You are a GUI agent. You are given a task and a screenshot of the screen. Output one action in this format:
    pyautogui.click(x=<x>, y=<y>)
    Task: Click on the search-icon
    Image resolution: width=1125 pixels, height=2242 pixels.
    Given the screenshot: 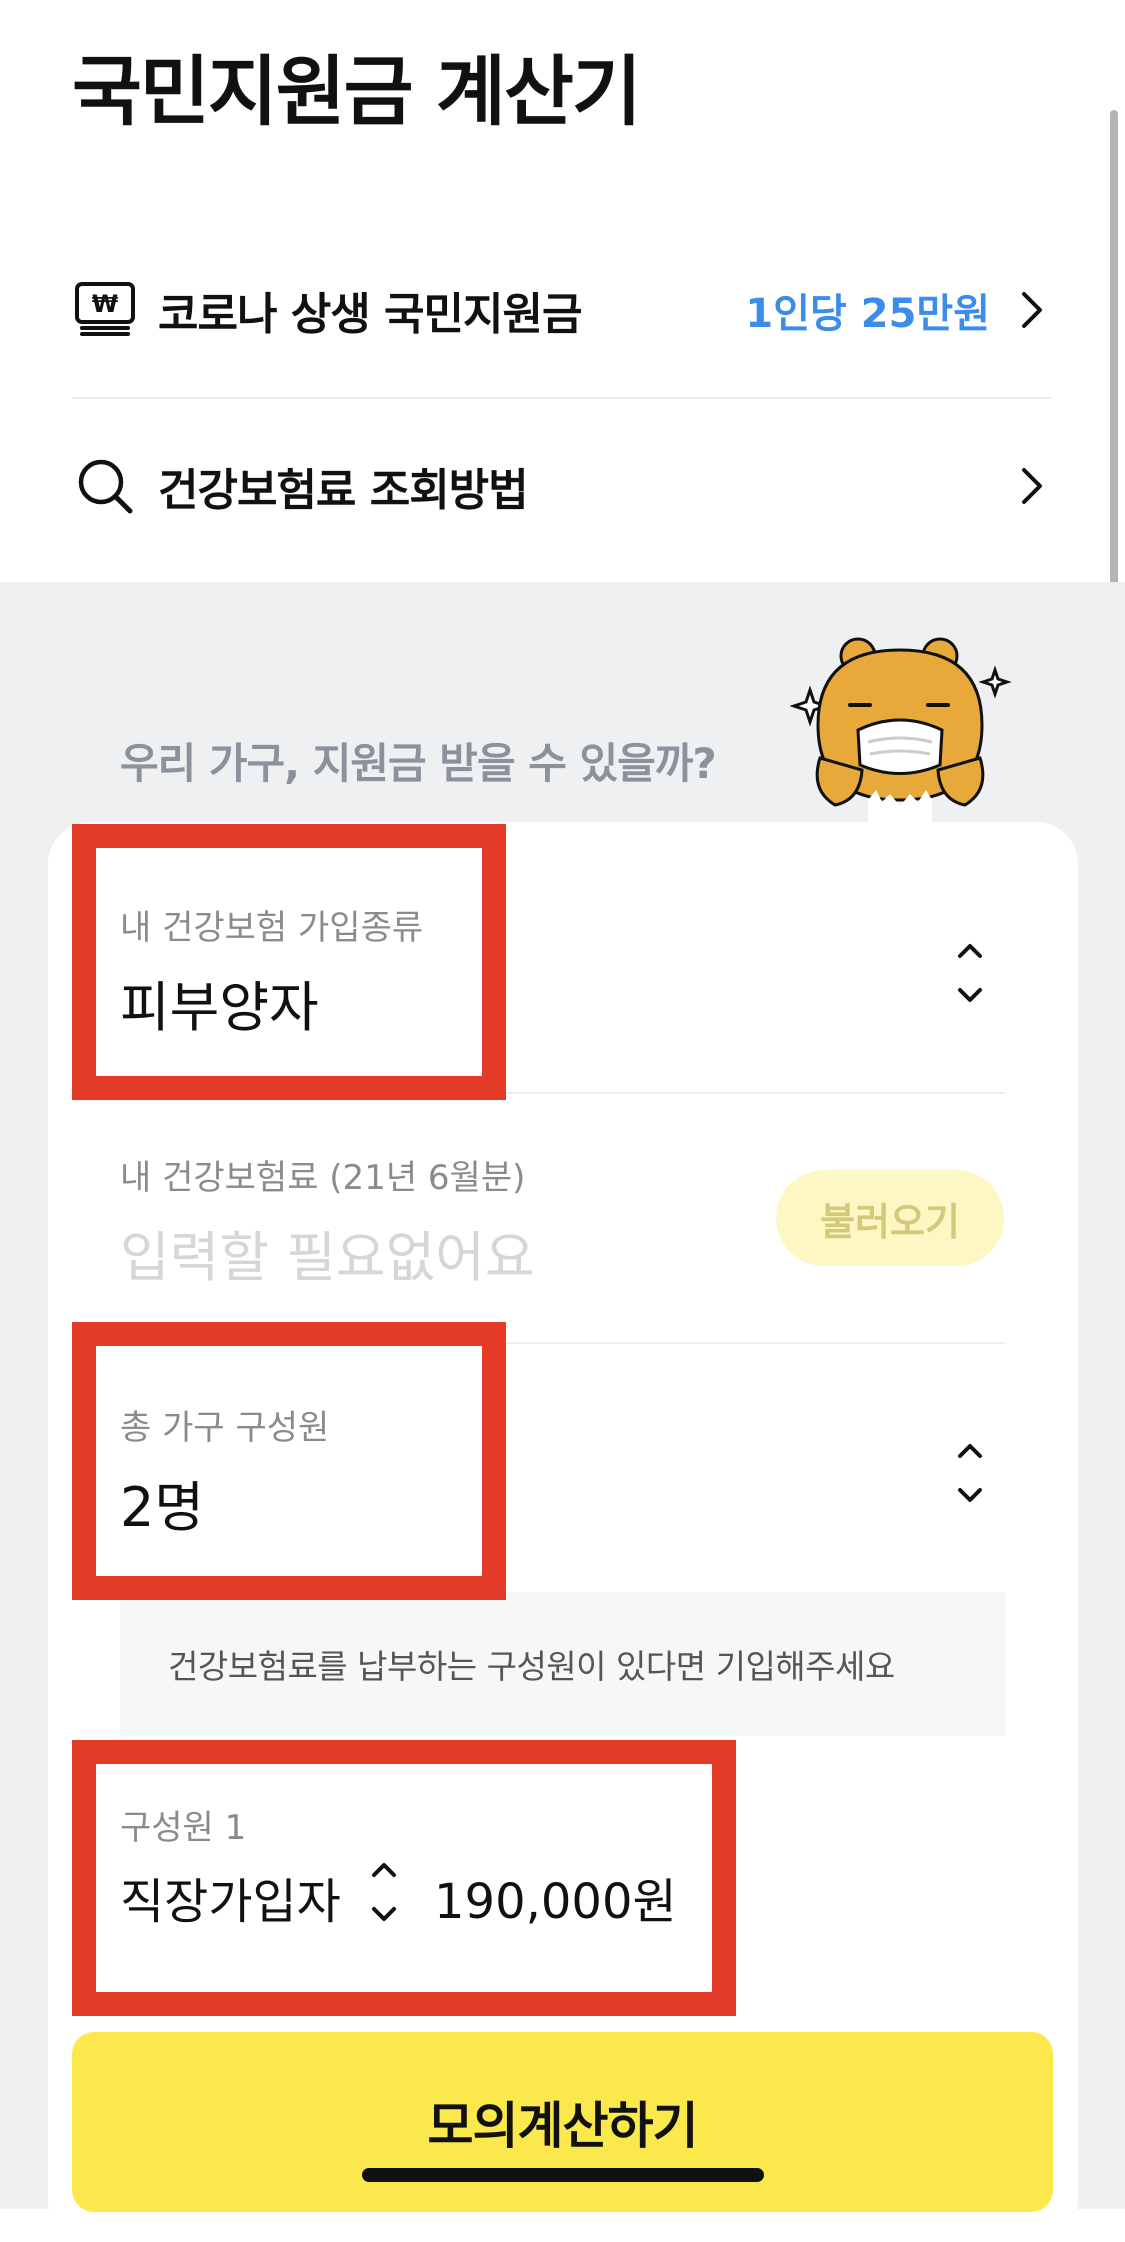 What is the action you would take?
    pyautogui.click(x=105, y=486)
    